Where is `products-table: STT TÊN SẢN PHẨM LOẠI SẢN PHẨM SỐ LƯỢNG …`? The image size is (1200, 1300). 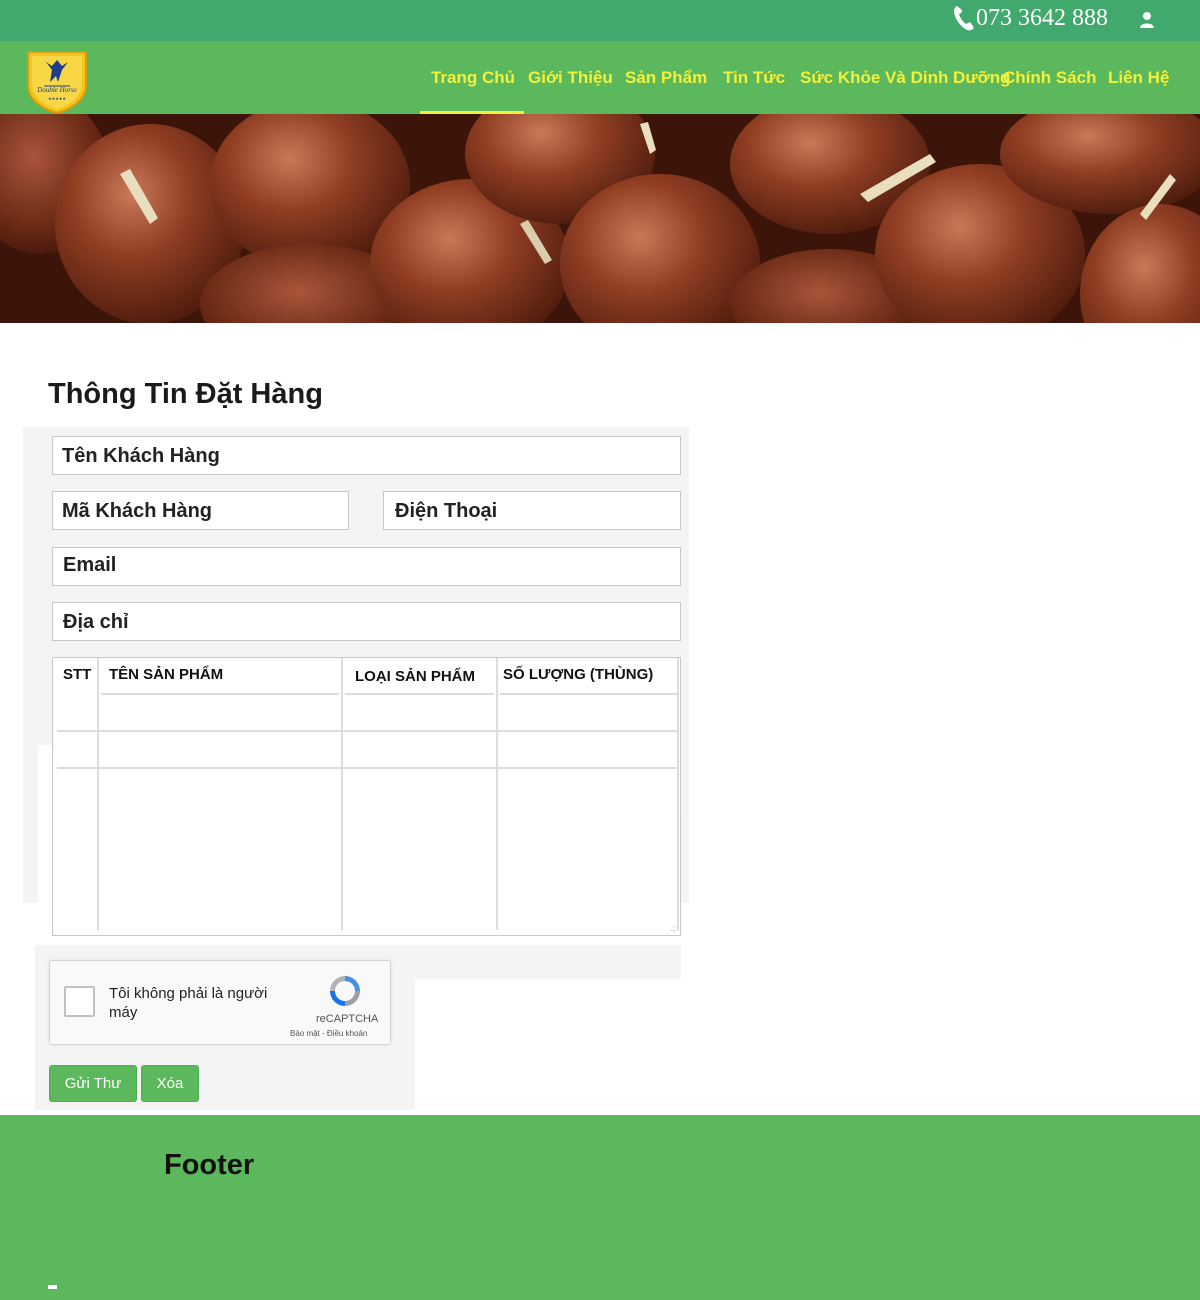
products-table: STT TÊN SẢN PHẨM LOẠI SẢN PHẨM SỐ LƯỢNG … is located at coordinates (366, 796).